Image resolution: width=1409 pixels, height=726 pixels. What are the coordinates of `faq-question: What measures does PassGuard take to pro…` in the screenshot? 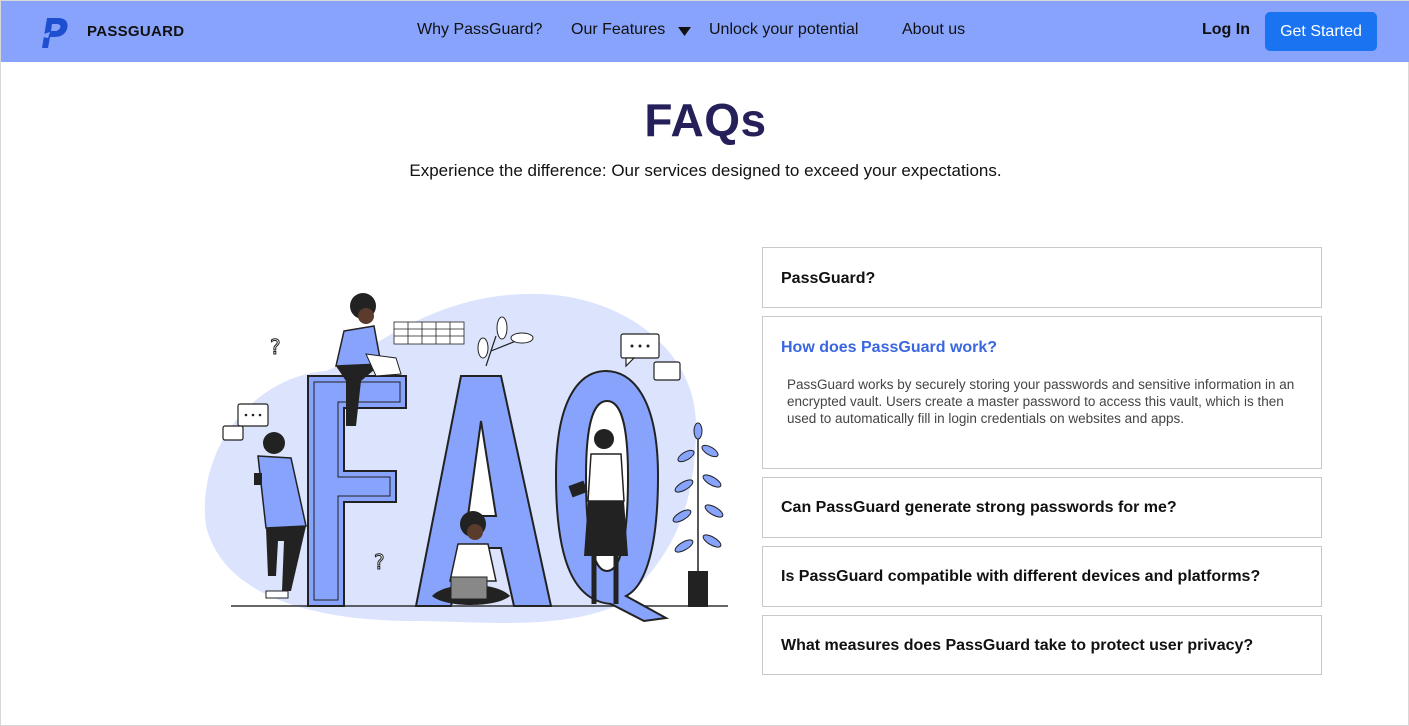 It's located at (1017, 646).